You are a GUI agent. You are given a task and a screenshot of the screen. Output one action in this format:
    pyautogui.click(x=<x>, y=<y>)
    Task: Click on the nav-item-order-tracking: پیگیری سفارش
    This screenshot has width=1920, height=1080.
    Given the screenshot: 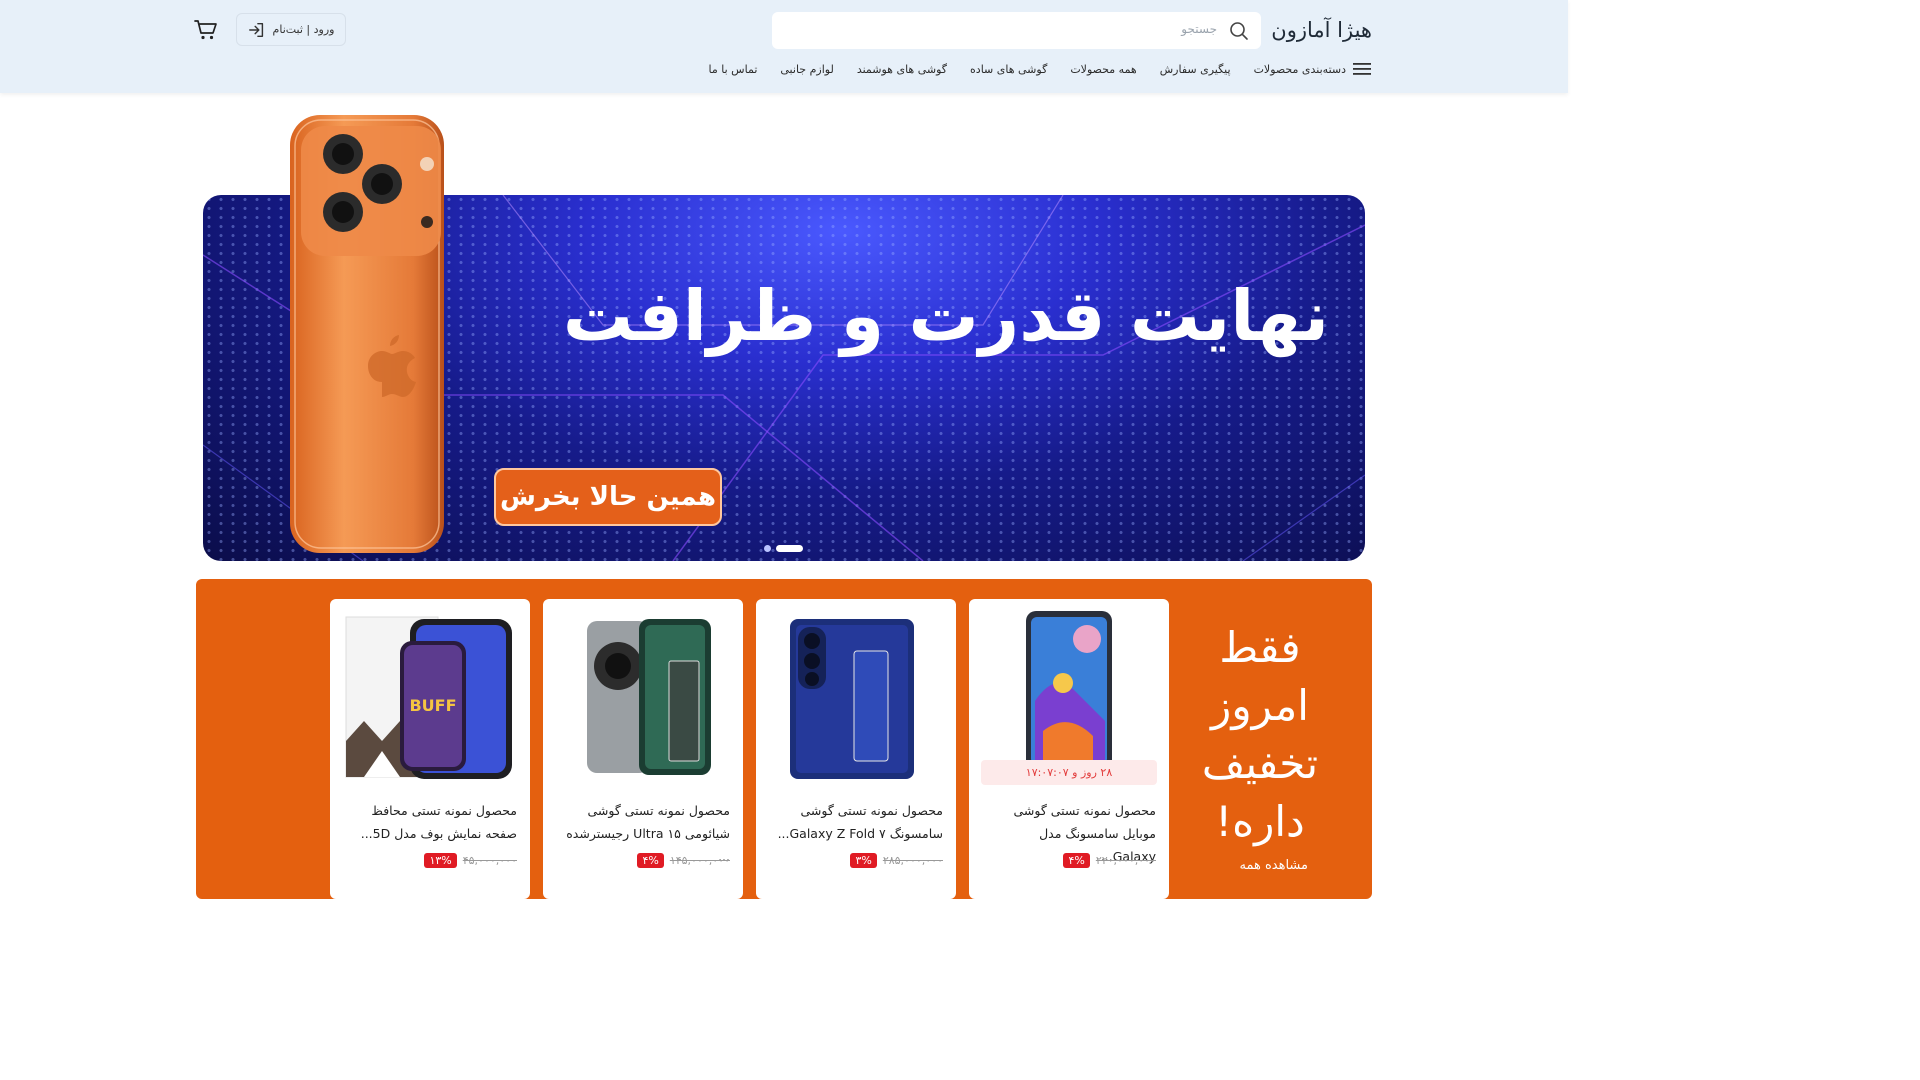 What is the action you would take?
    pyautogui.click(x=1195, y=69)
    